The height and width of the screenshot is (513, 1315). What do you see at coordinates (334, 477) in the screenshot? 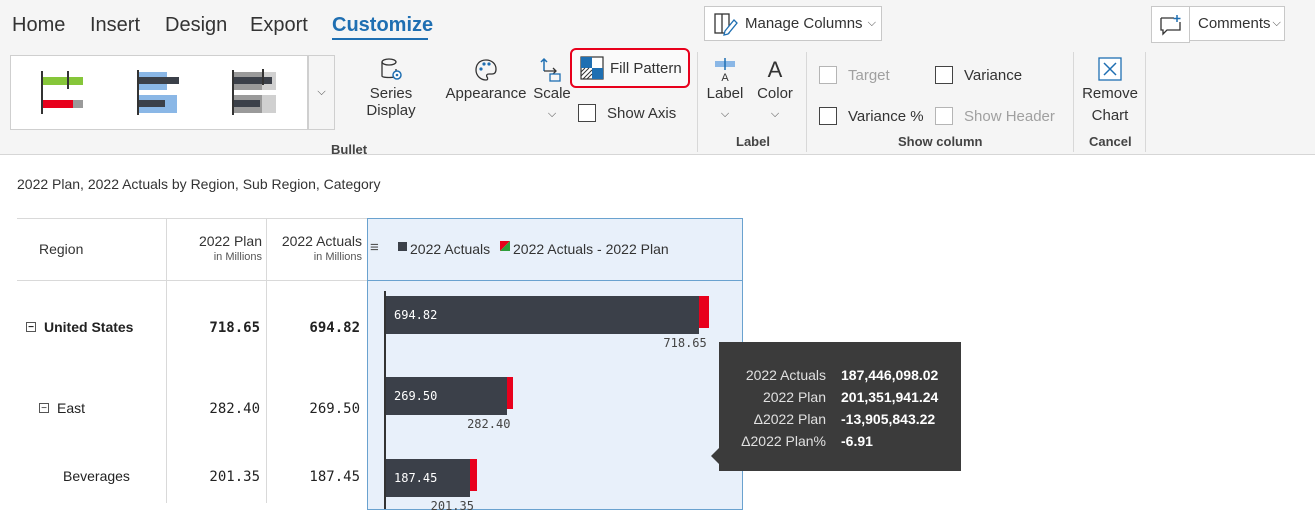
I see `actual-cell: 187.45` at bounding box center [334, 477].